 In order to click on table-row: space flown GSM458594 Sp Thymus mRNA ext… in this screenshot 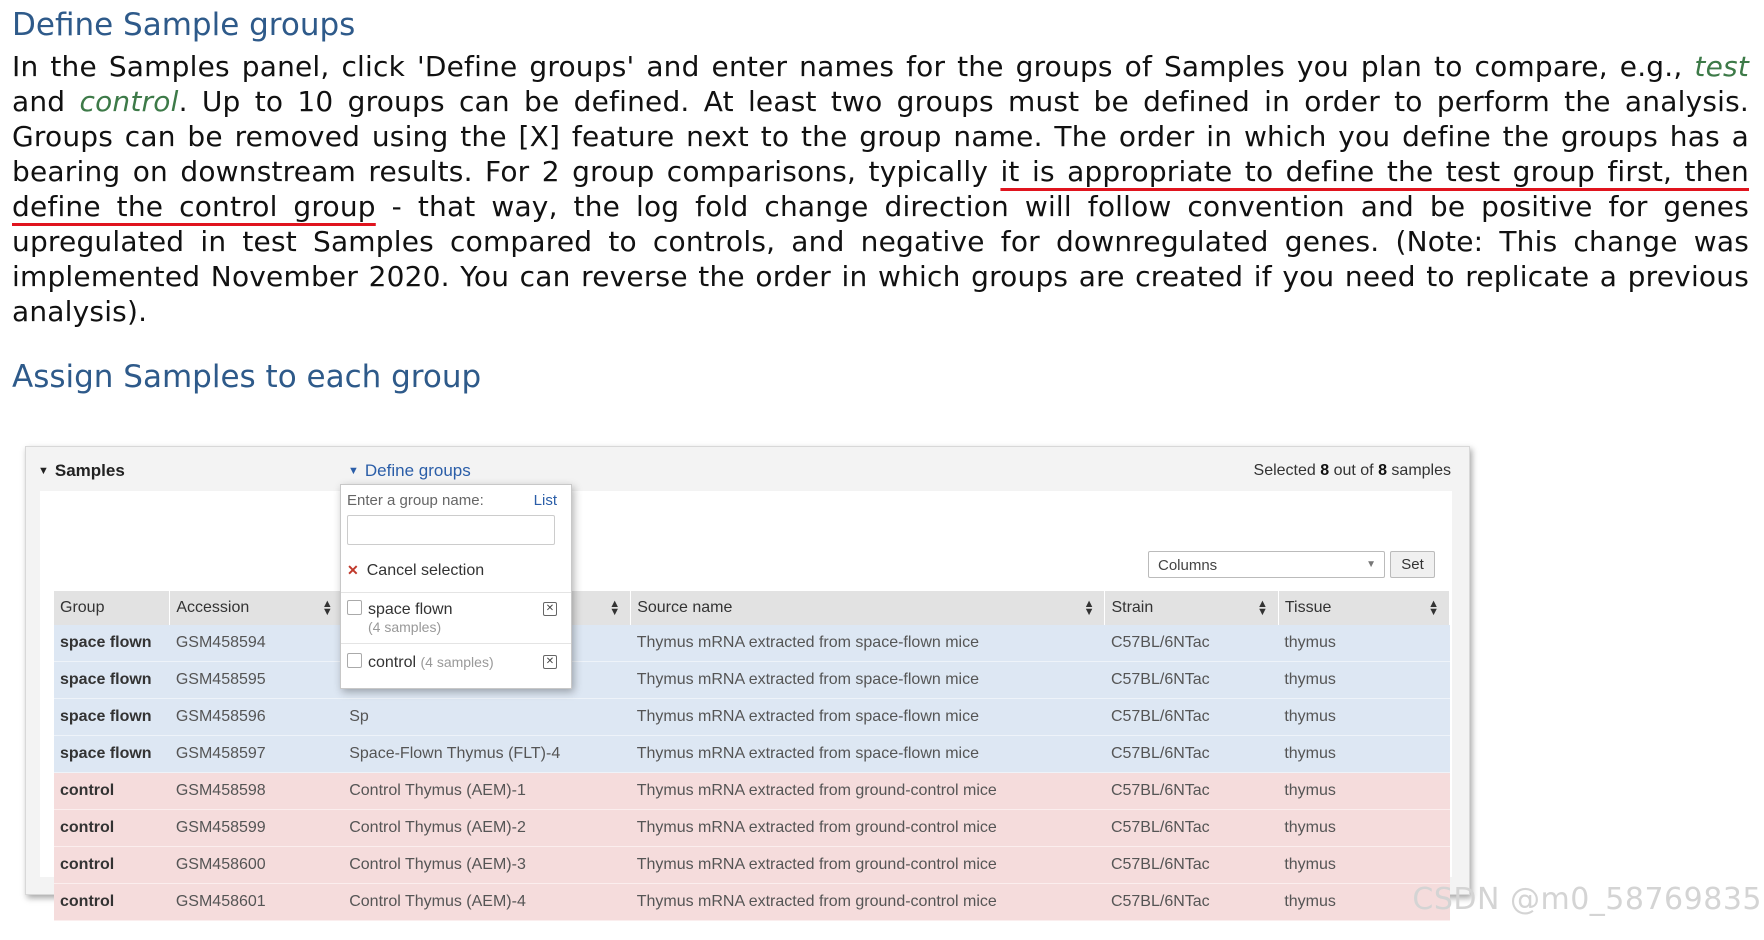, I will do `click(752, 643)`.